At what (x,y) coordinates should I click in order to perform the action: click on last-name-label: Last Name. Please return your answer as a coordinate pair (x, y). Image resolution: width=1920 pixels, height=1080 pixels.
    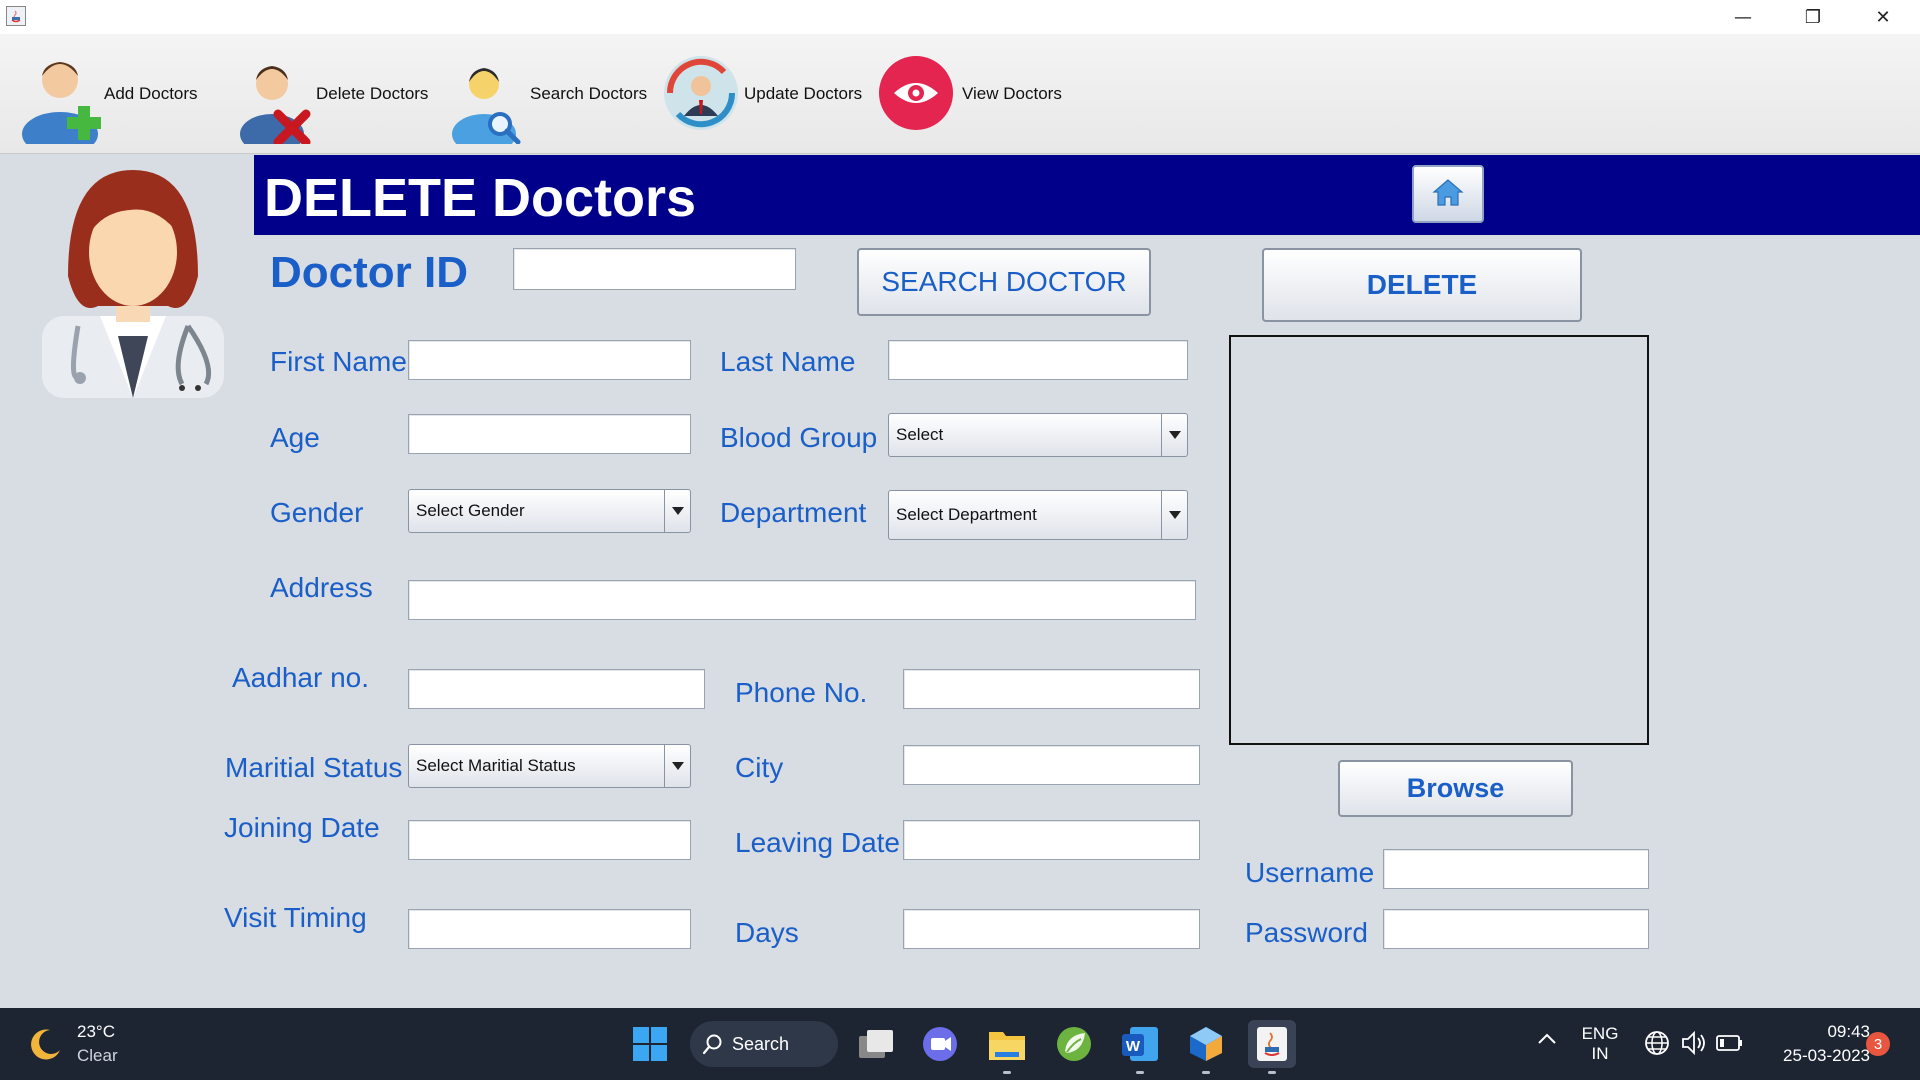
    Looking at the image, I should click on (788, 361).